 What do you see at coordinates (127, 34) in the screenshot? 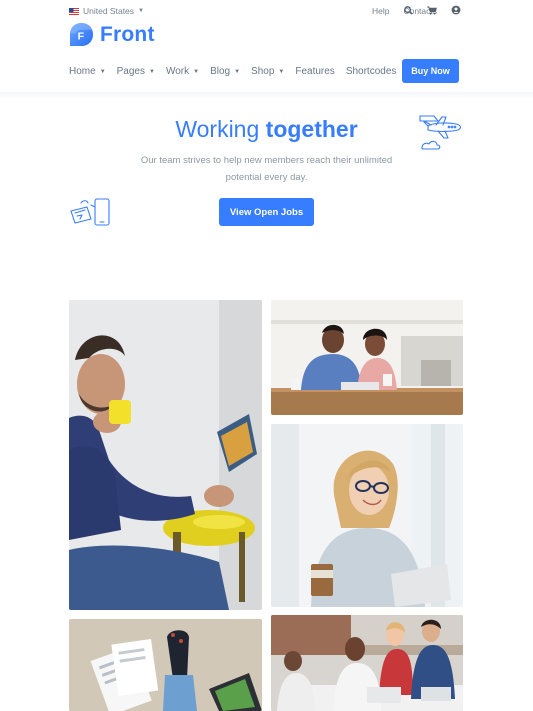
I see `logo-text: Front` at bounding box center [127, 34].